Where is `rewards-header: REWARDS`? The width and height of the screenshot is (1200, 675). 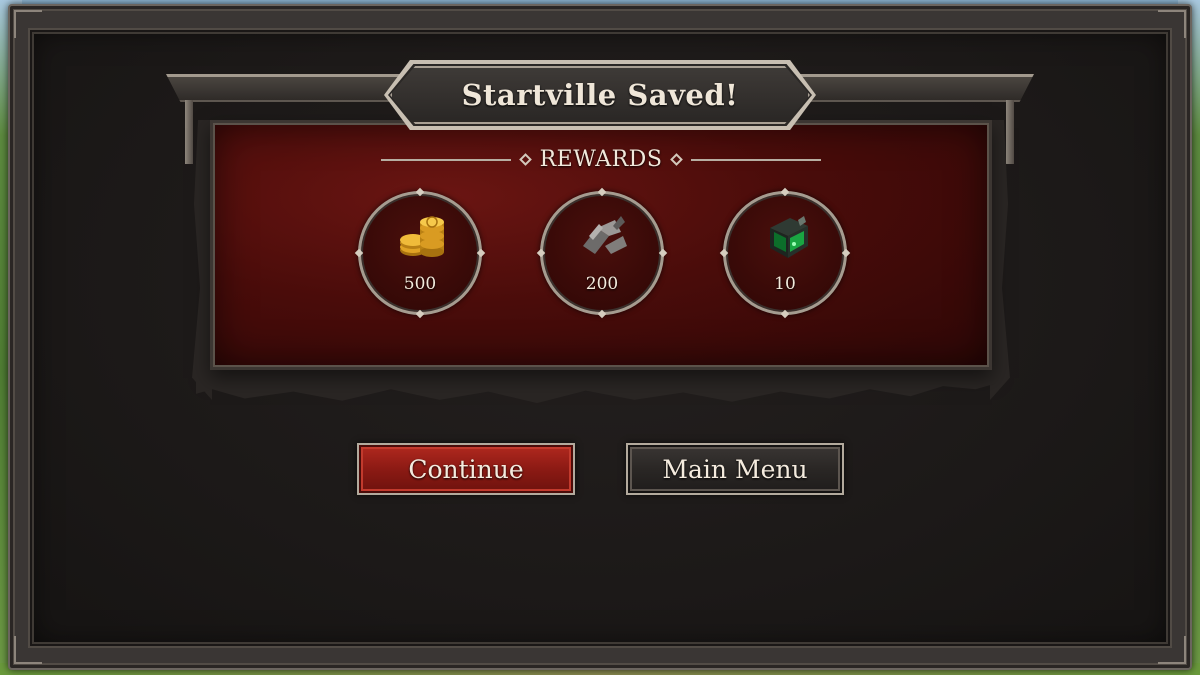 rewards-header: REWARDS is located at coordinates (601, 159).